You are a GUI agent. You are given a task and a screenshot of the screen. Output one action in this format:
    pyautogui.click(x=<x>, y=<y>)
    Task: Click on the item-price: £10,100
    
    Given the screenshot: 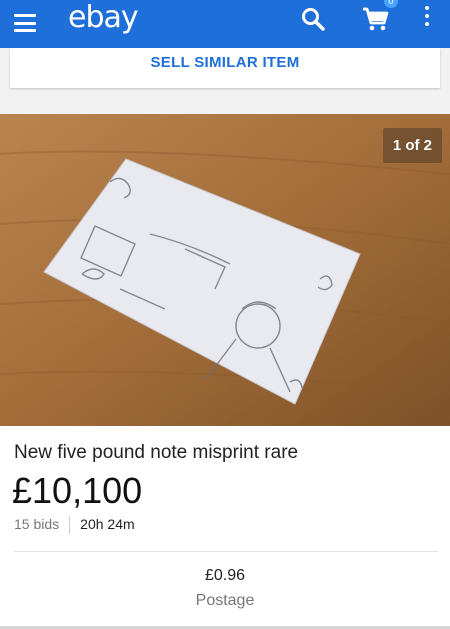 What is the action you would take?
    pyautogui.click(x=77, y=490)
    